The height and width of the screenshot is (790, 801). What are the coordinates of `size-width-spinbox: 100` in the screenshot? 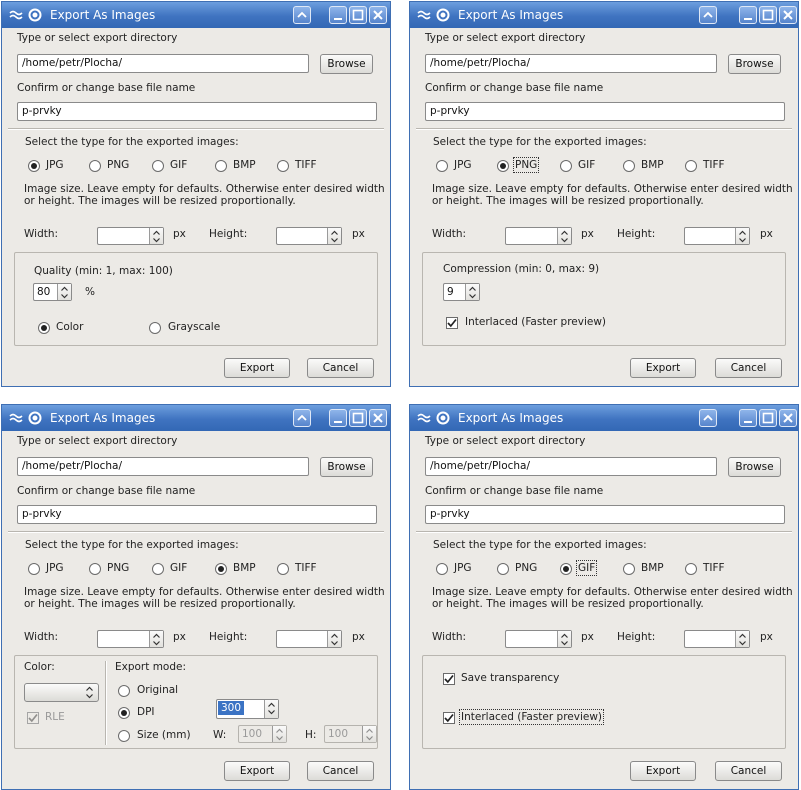 It's located at (262, 734).